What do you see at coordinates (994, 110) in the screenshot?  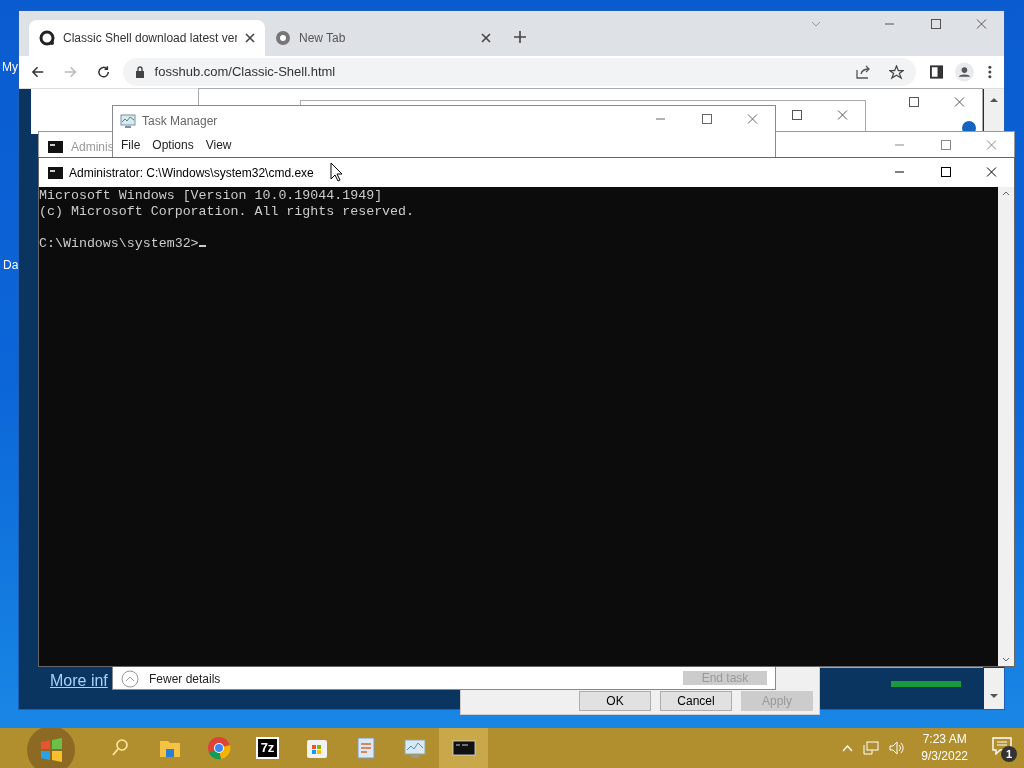 I see `scroll-up-button` at bounding box center [994, 110].